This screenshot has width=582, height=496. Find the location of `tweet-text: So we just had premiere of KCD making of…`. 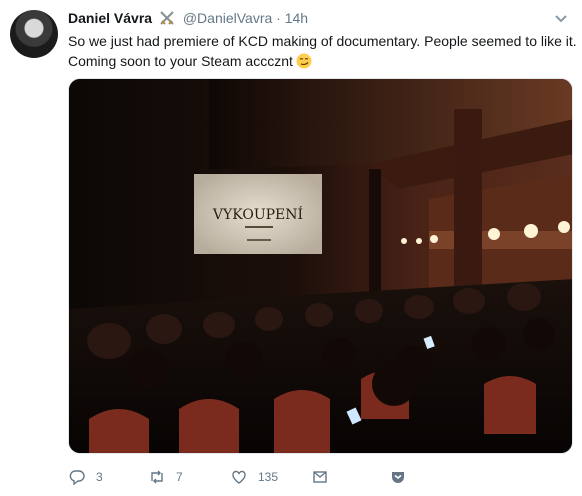

tweet-text: So we just had premiere of KCD making of… is located at coordinates (322, 51).